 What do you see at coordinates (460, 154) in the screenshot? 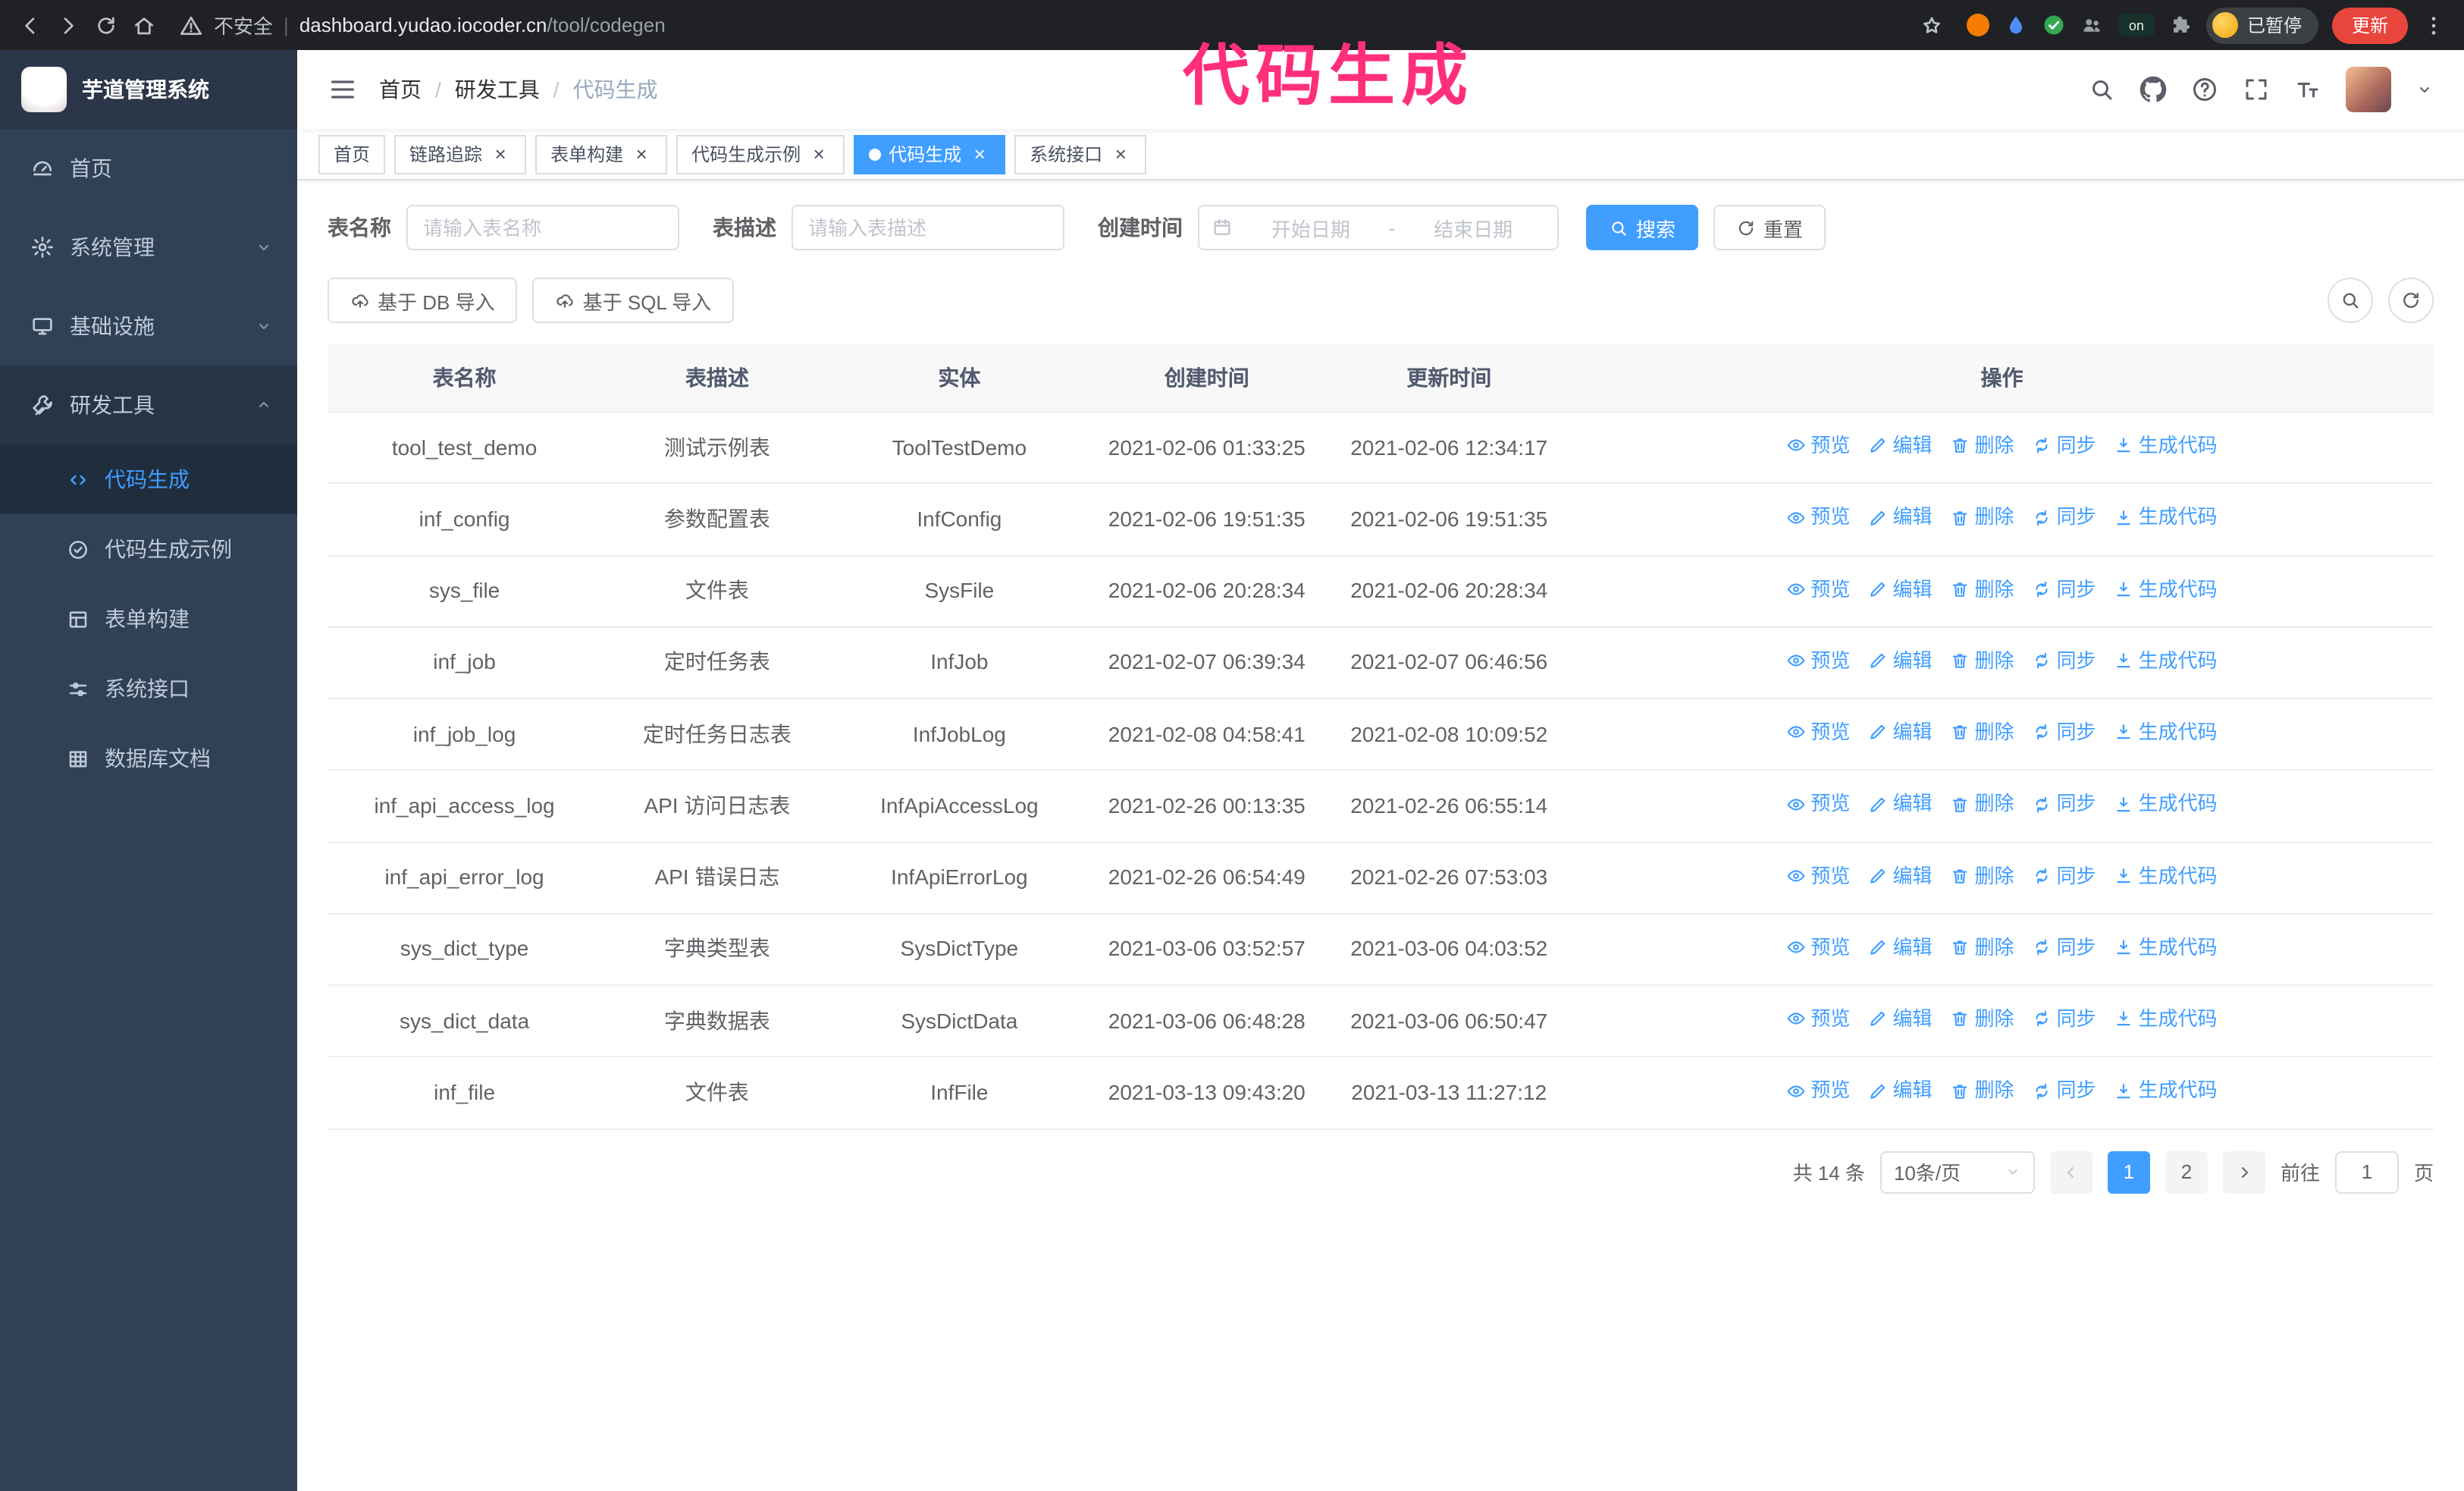
I see `tab-tracing: 链路追踪 ×` at bounding box center [460, 154].